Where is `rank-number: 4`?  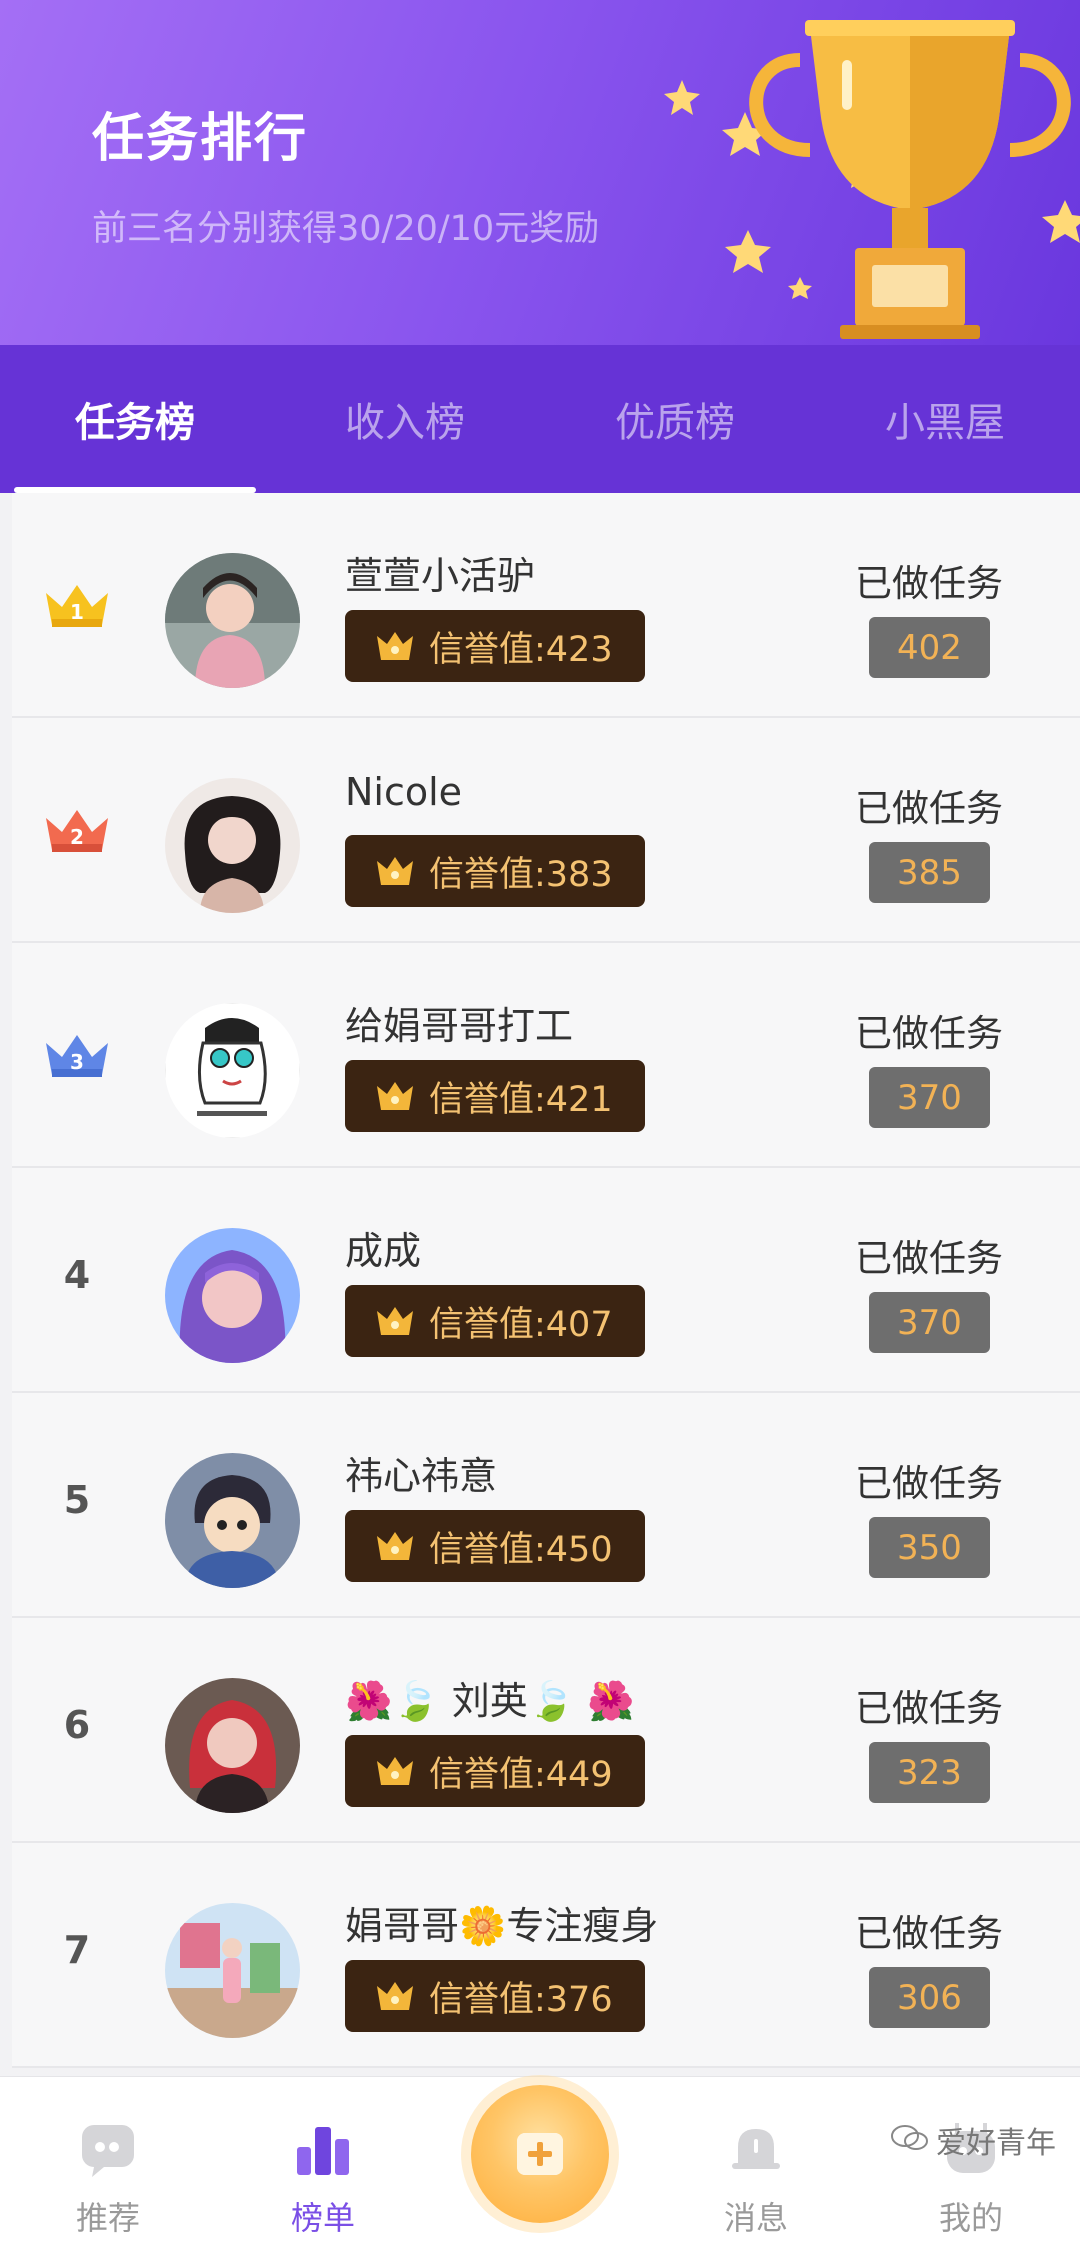 rank-number: 4 is located at coordinates (77, 1275).